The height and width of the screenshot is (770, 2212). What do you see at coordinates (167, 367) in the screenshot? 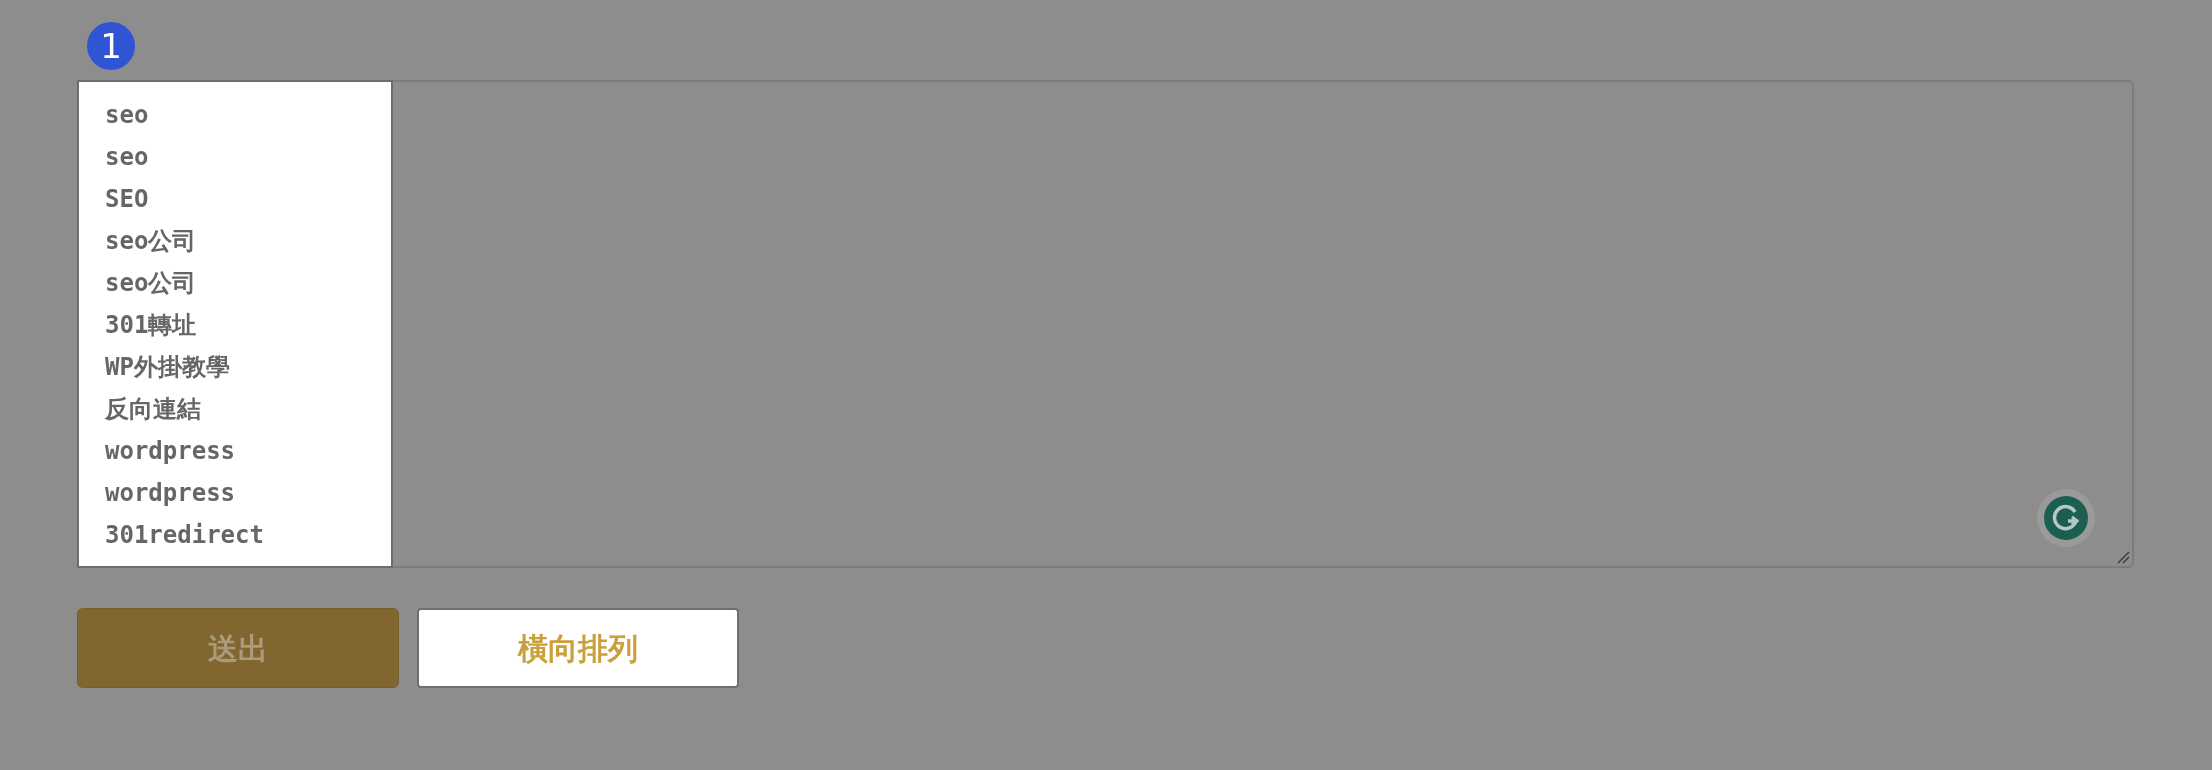
I see `suggestion-item: WP外掛教學` at bounding box center [167, 367].